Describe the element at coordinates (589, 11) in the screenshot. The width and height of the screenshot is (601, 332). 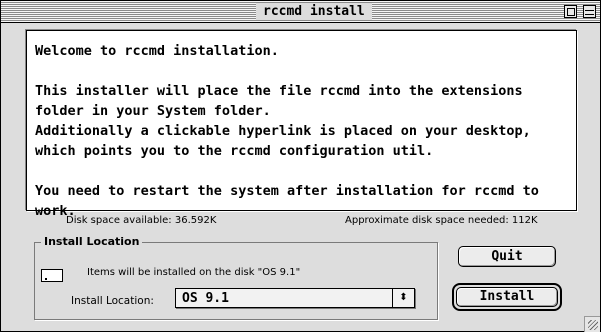
I see `collapse-box-icon` at that location.